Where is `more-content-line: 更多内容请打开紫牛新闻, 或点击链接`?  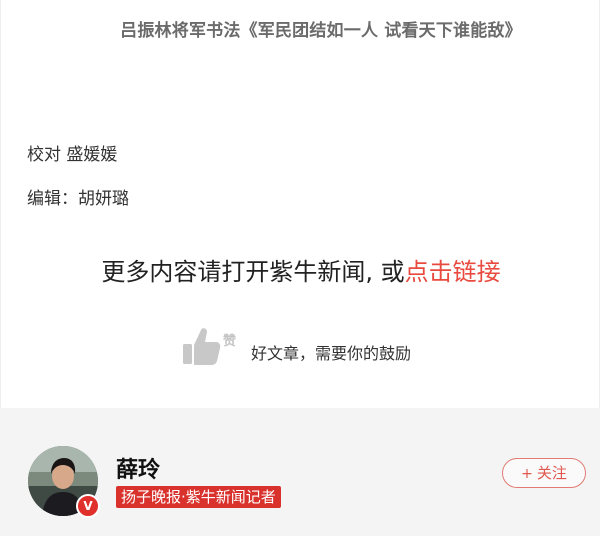
more-content-line: 更多内容请打开紫牛新闻, 或点击链接 is located at coordinates (300, 269).